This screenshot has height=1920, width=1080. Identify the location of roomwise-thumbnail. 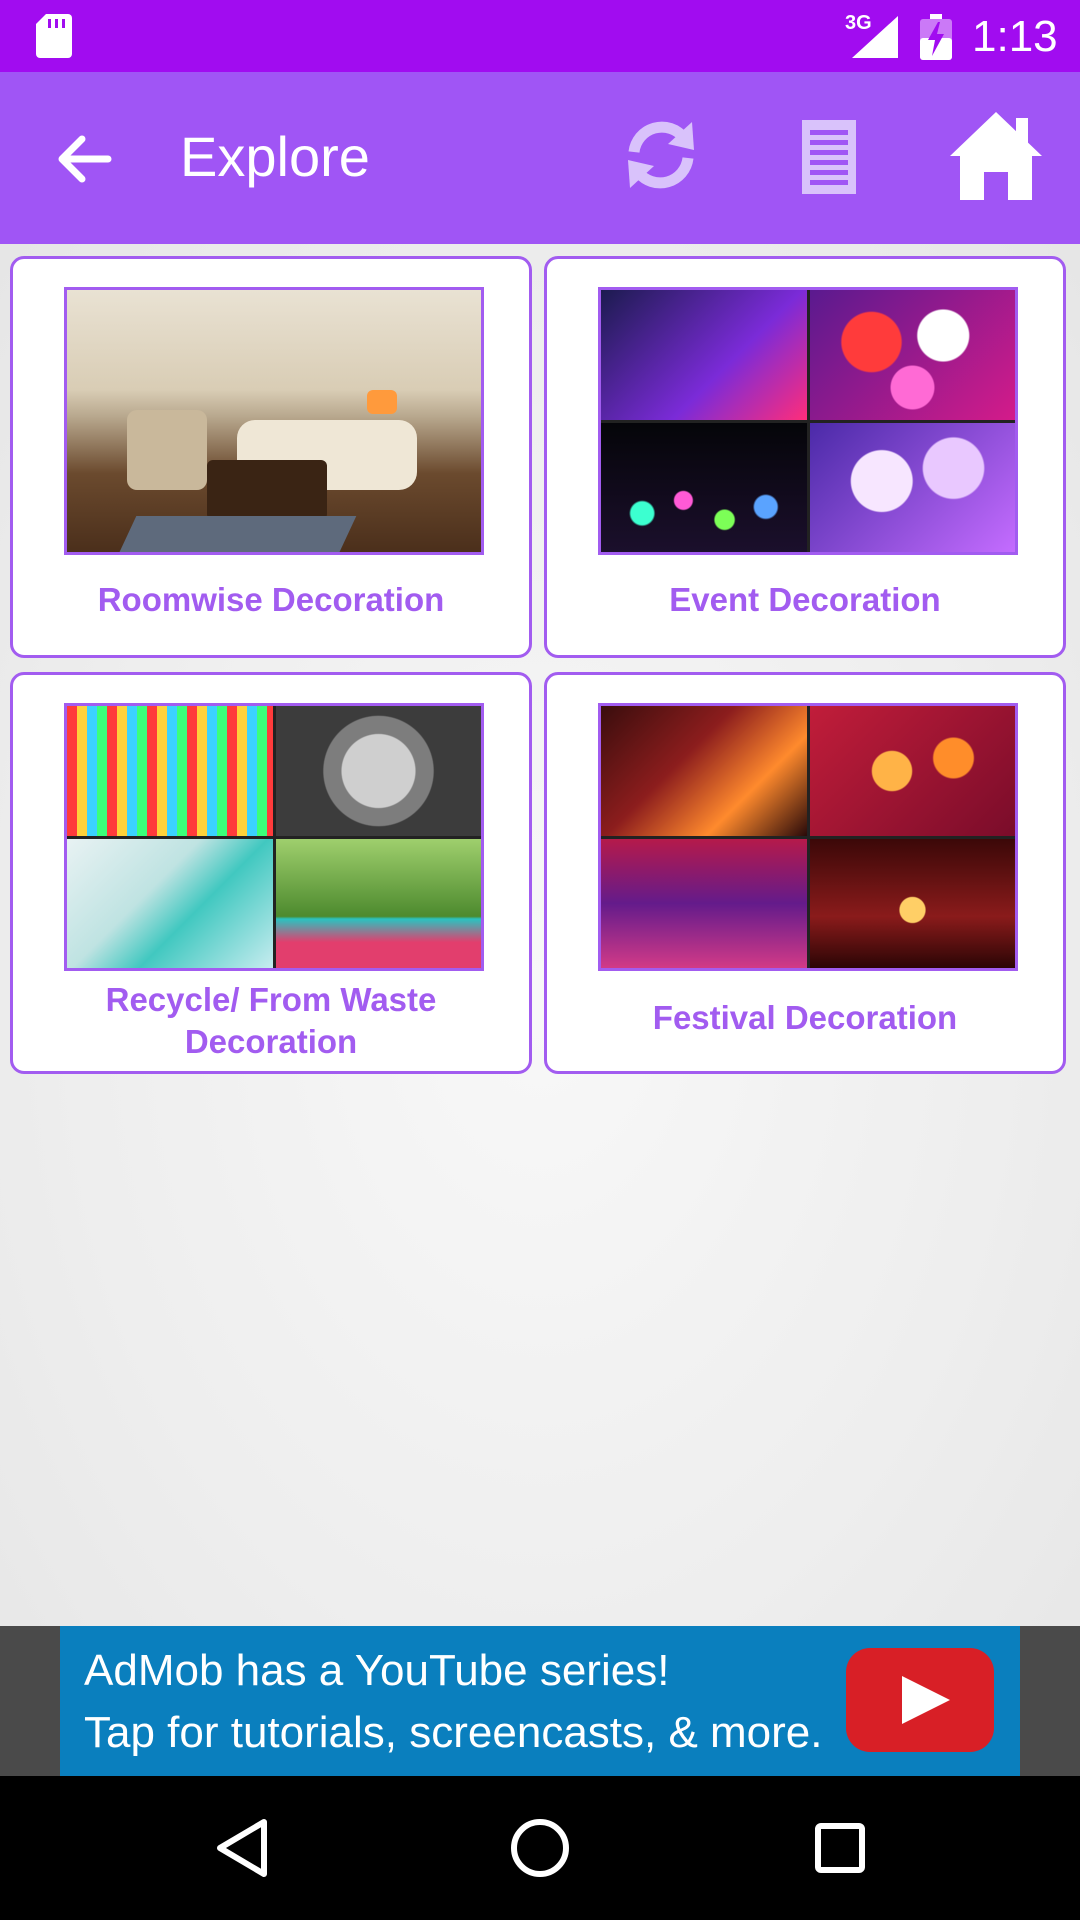
(274, 421).